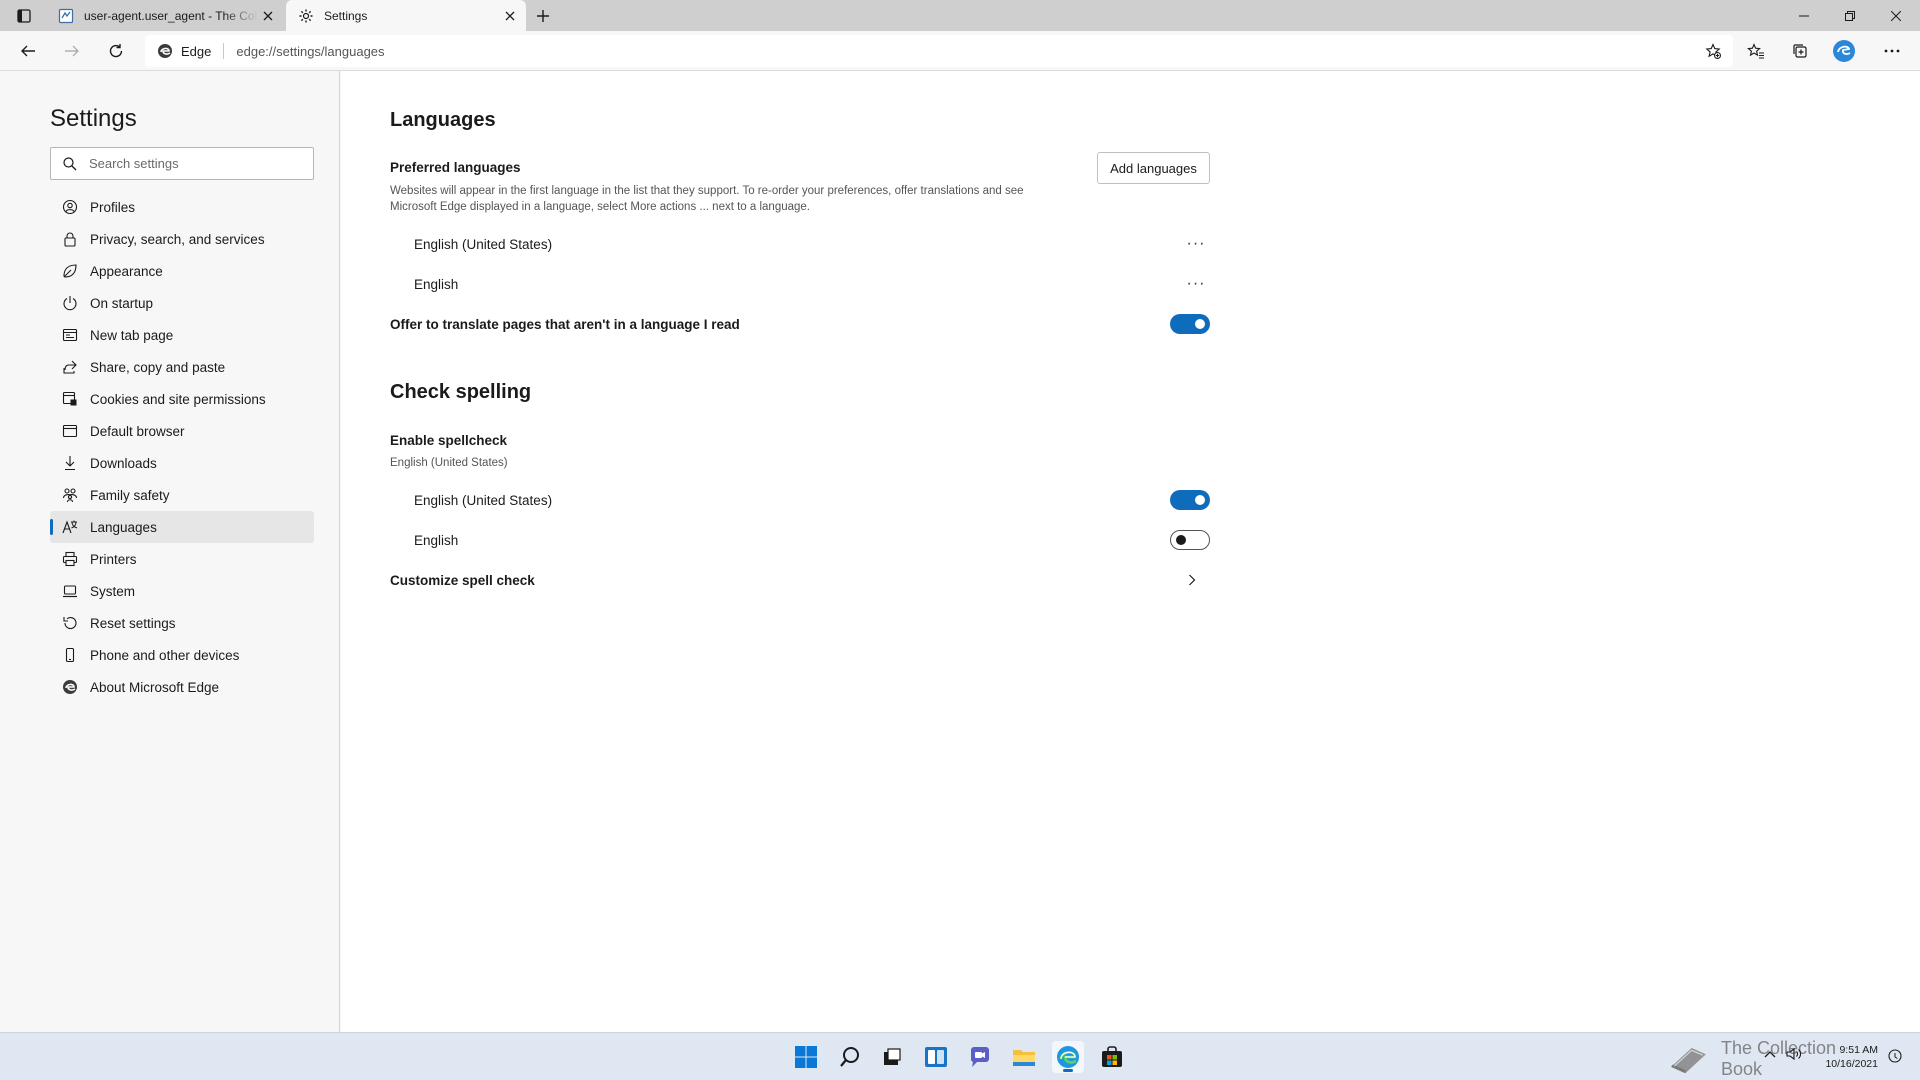 The image size is (1920, 1080). Describe the element at coordinates (892, 1057) in the screenshot. I see `task-view-button` at that location.